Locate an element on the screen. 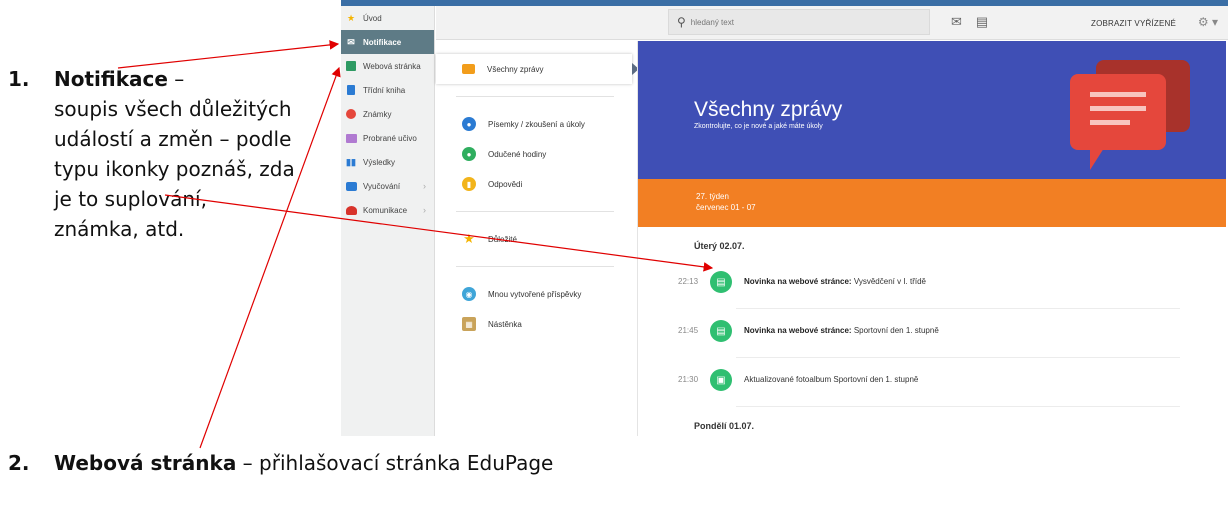  briefcase-icon is located at coordinates (351, 186).